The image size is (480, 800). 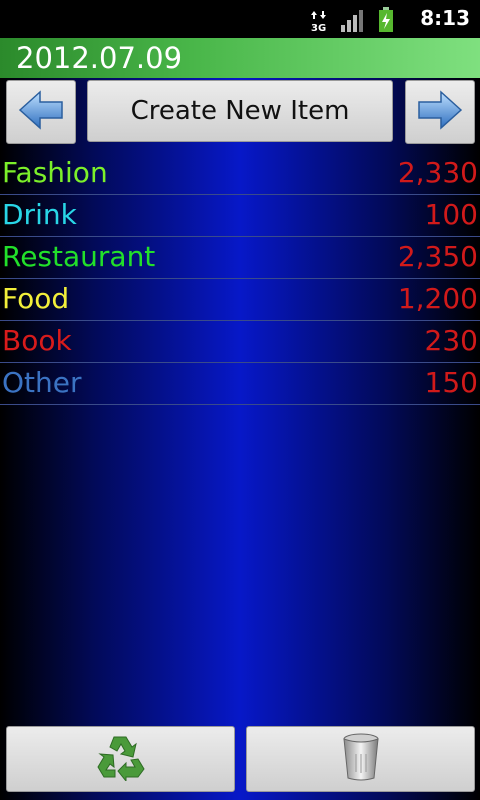 What do you see at coordinates (36, 298) in the screenshot?
I see `item-name: Food` at bounding box center [36, 298].